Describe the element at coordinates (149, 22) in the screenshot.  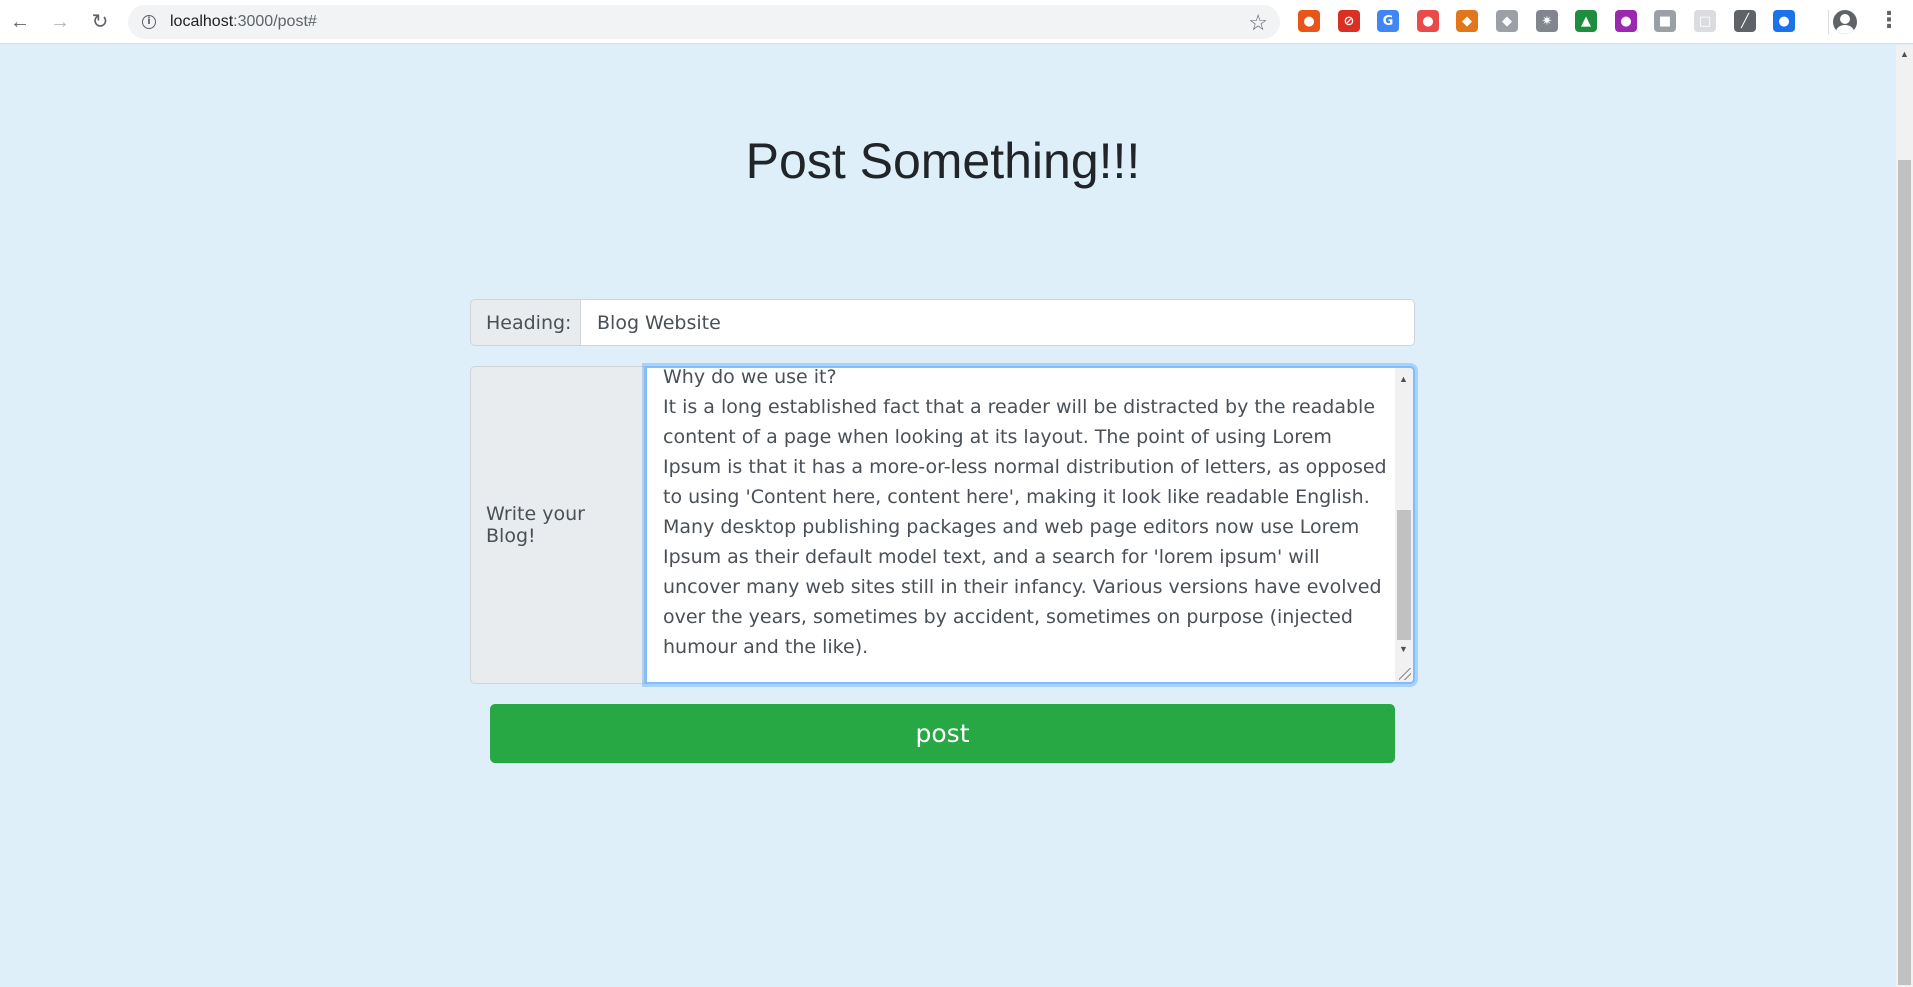
I see `site-info-icon: i` at that location.